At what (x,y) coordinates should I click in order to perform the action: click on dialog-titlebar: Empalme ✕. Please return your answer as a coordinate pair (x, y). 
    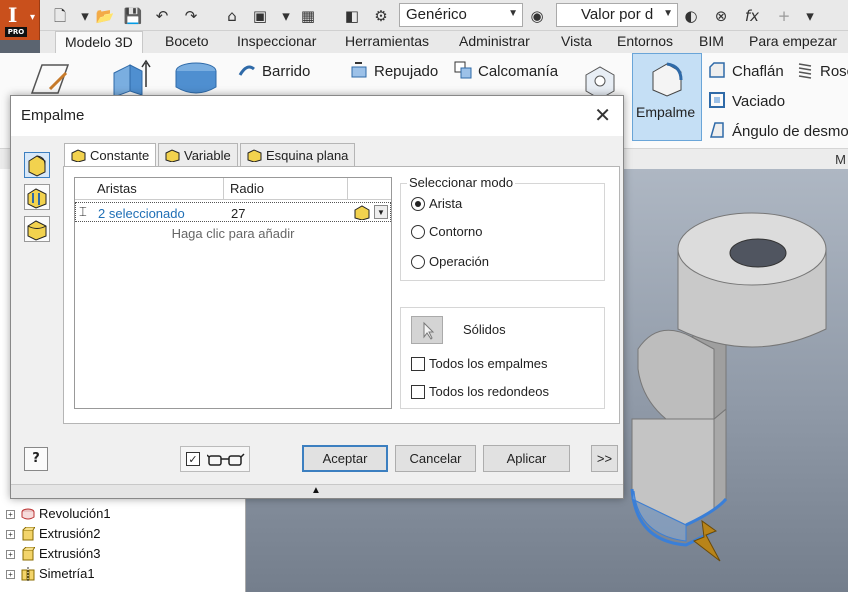
    Looking at the image, I should click on (317, 116).